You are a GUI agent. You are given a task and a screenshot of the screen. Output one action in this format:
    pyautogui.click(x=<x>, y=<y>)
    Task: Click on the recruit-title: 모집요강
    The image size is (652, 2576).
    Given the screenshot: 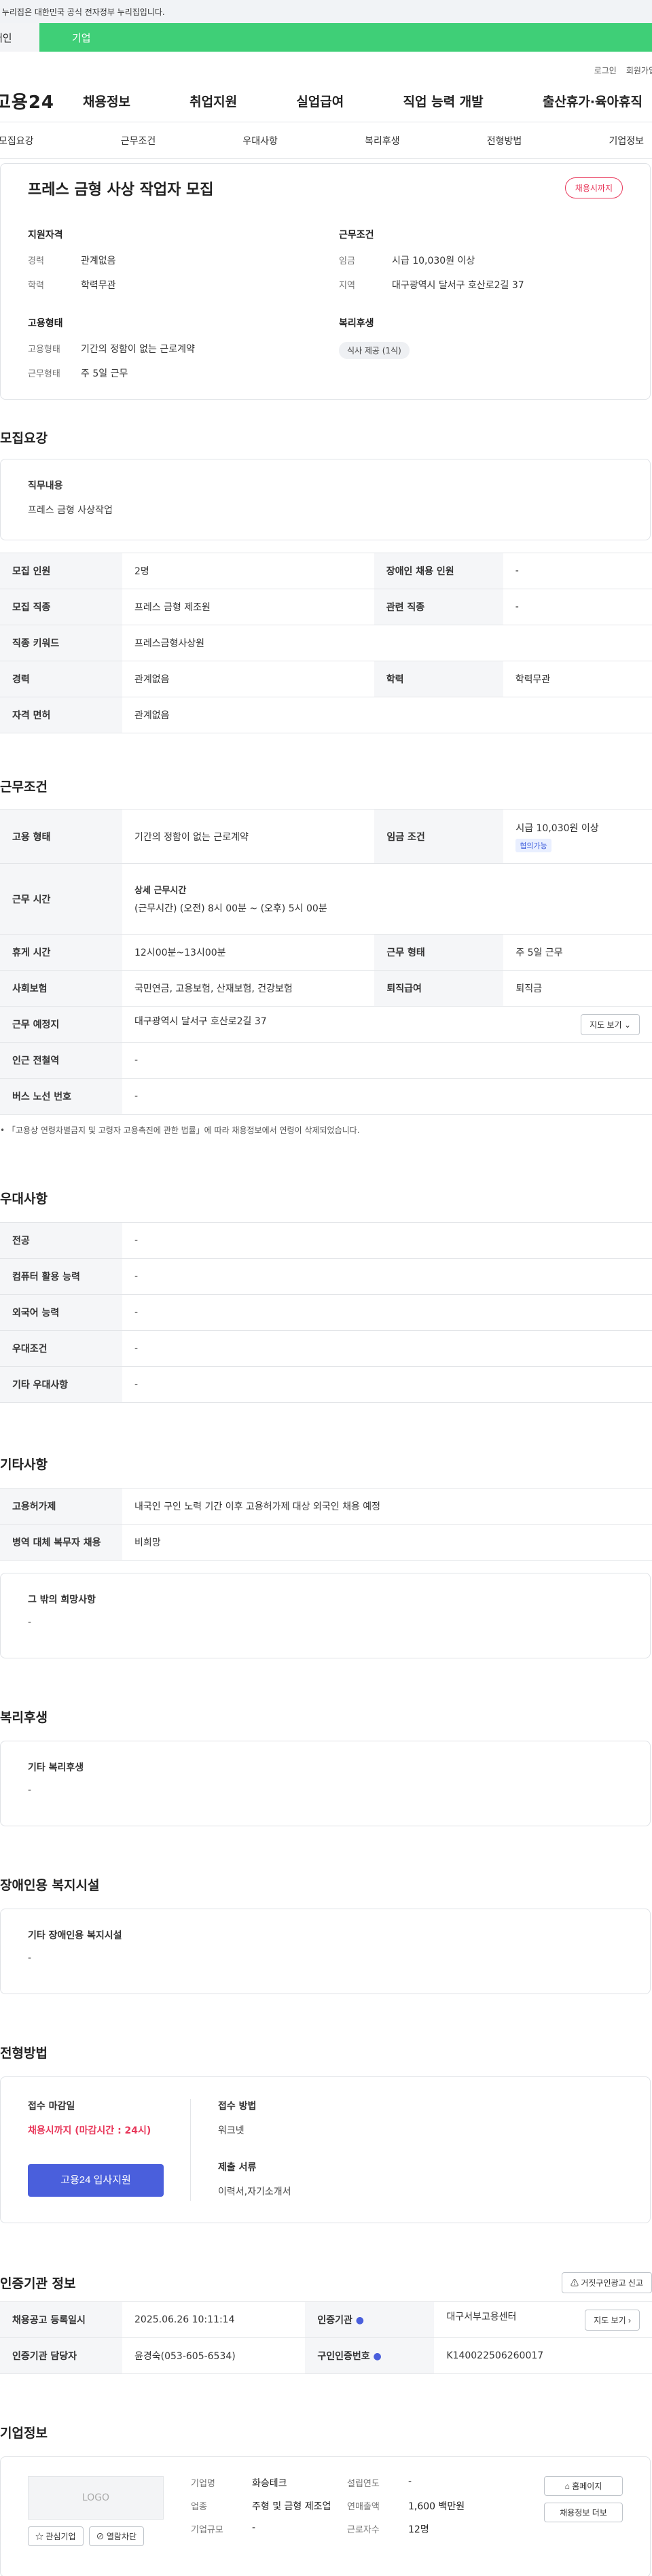 What is the action you would take?
    pyautogui.click(x=24, y=438)
    